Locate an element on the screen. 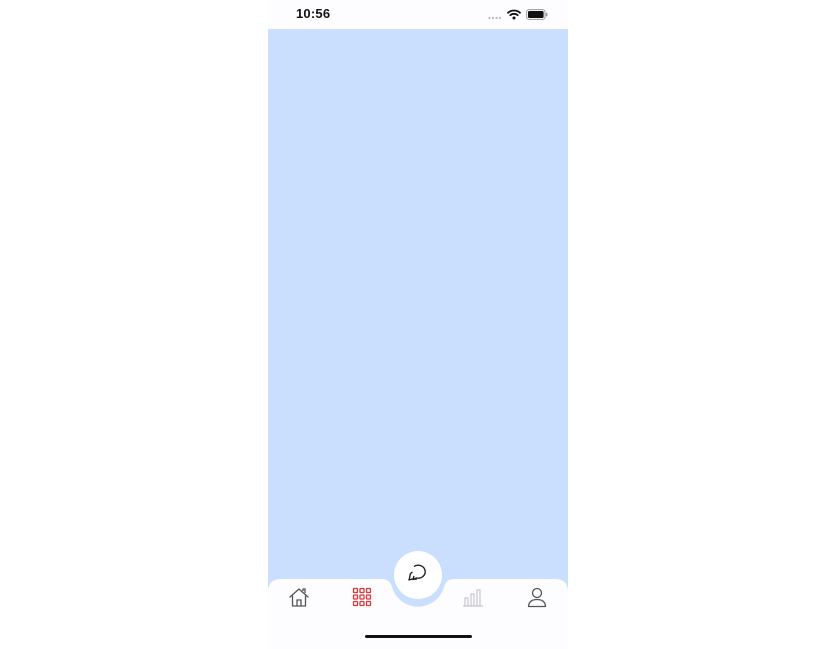 Image resolution: width=837 pixels, height=649 pixels. tab-profile is located at coordinates (537, 599).